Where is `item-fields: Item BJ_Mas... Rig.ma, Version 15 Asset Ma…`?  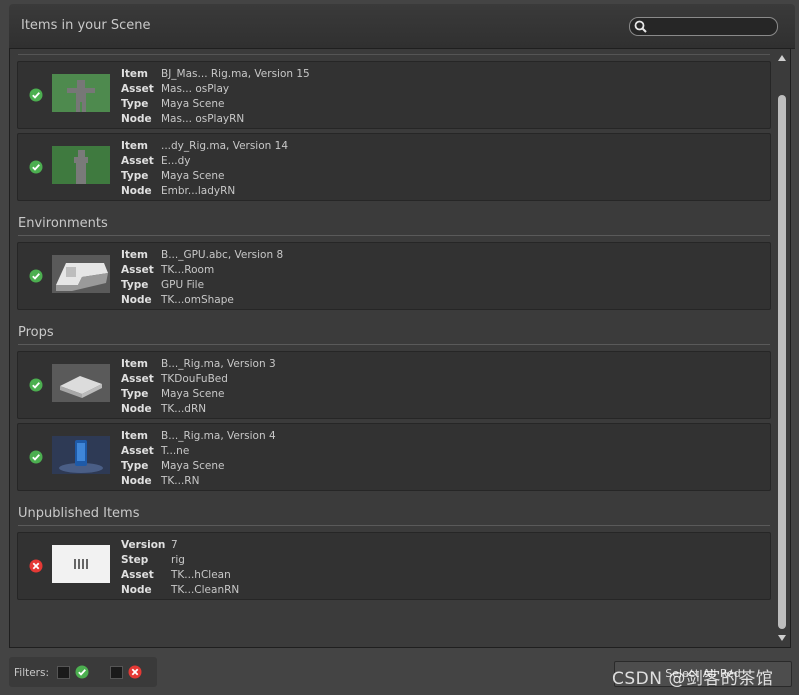 item-fields: Item BJ_Mas... Rig.ma, Version 15 Asset Ma… is located at coordinates (215, 96).